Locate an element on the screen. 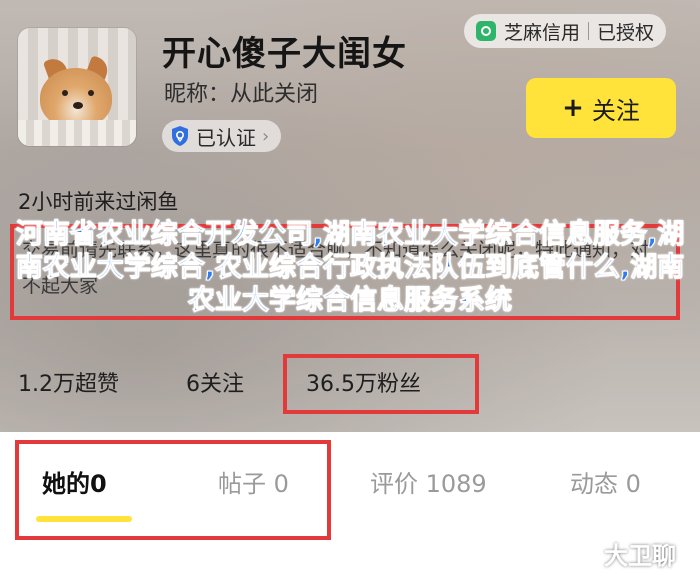  verified-badge: 已认证 › is located at coordinates (222, 136).